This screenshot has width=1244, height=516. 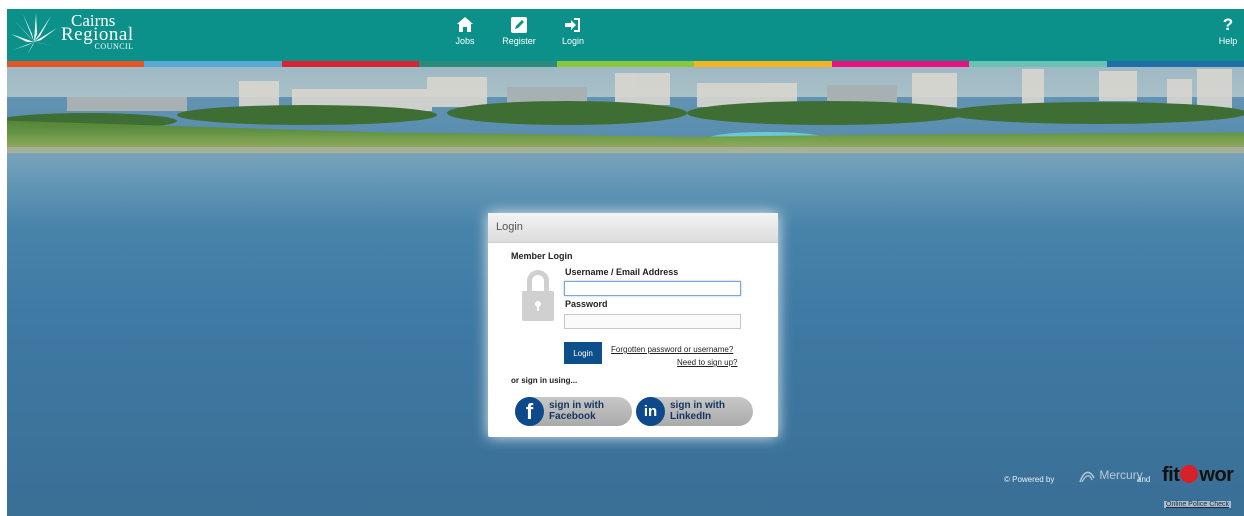 I want to click on fit2work-logo: fit wor, so click(x=1198, y=475).